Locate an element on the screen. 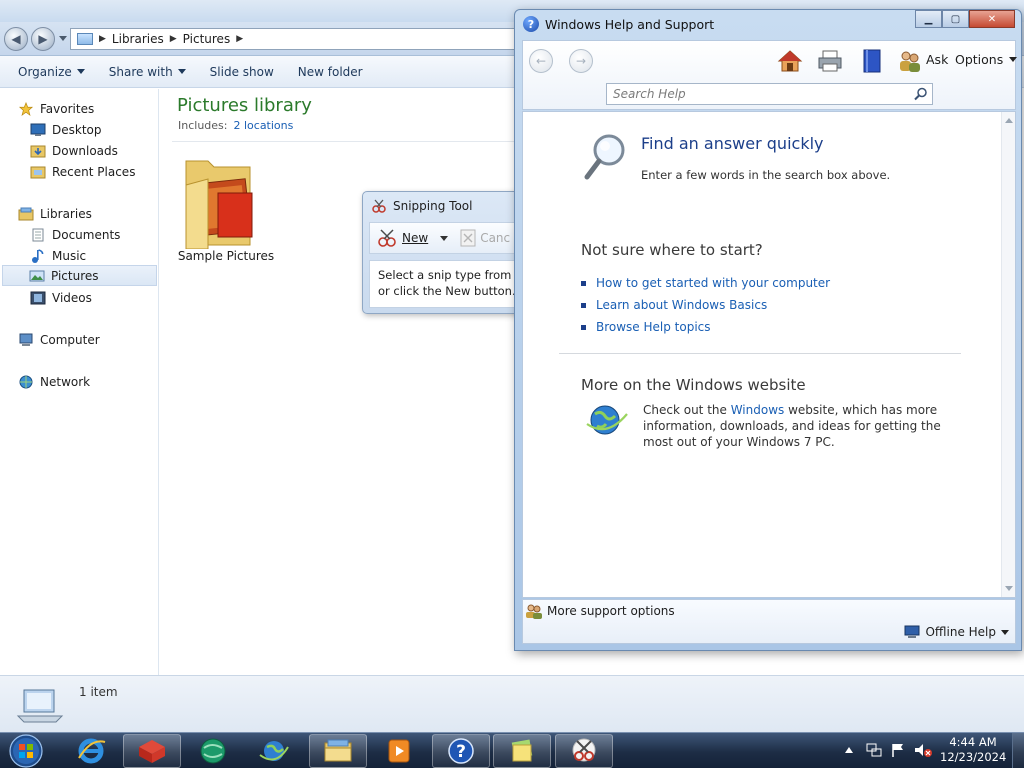 This screenshot has height=768, width=1024. sample-pictures-folder-icon is located at coordinates (218, 200).